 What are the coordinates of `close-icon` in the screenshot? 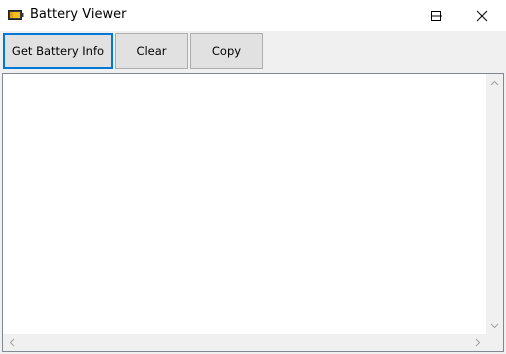 It's located at (482, 16).